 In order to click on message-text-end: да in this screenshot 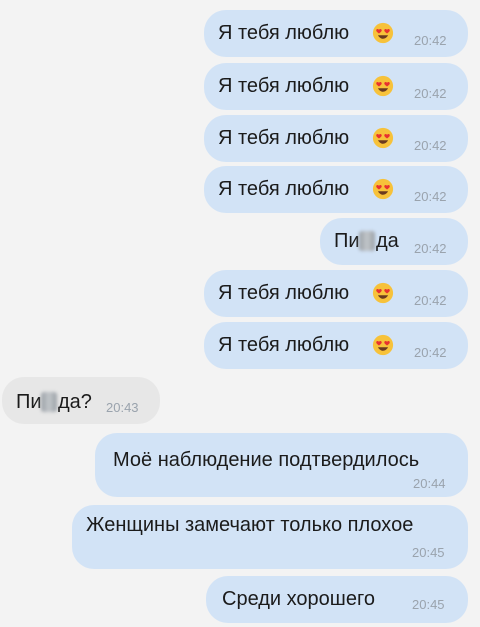, I will do `click(387, 241)`.